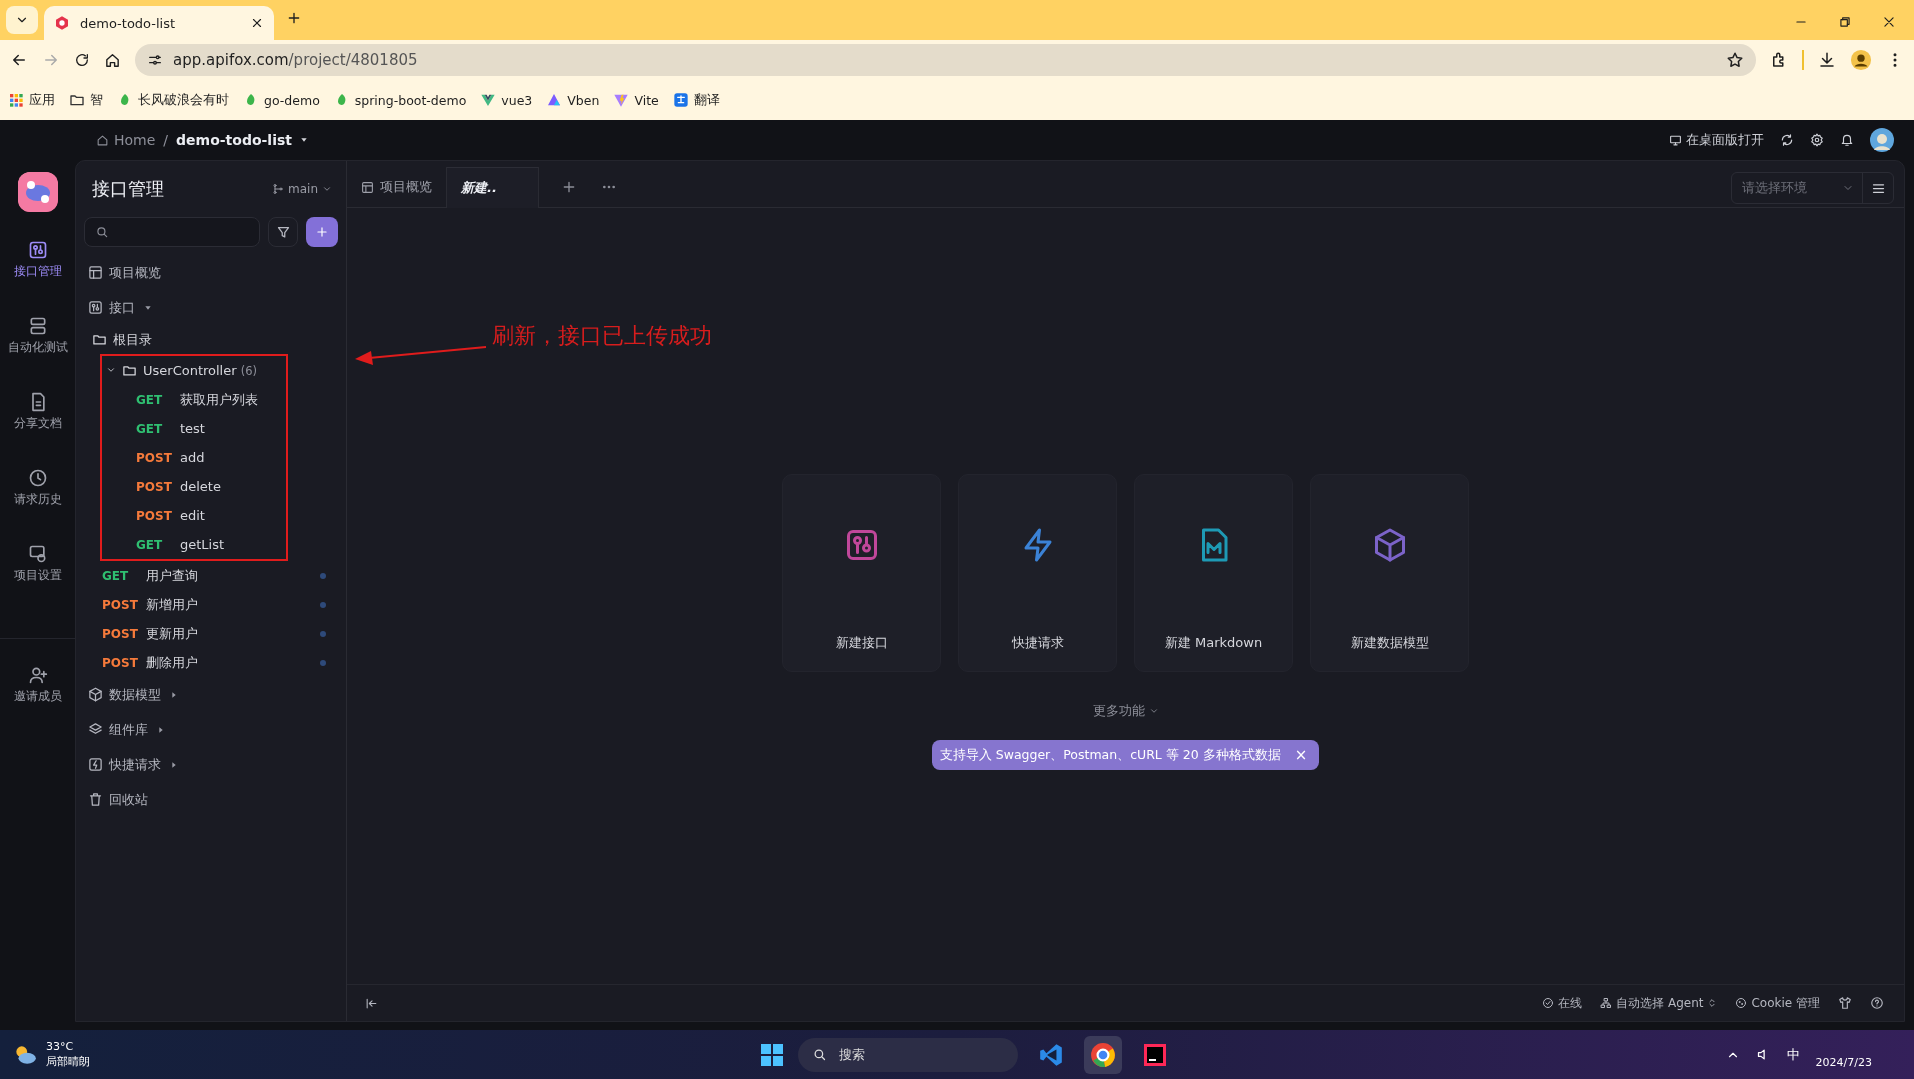 The width and height of the screenshot is (1914, 1079). I want to click on endpoint-item: POST 更新用户, so click(220, 633).